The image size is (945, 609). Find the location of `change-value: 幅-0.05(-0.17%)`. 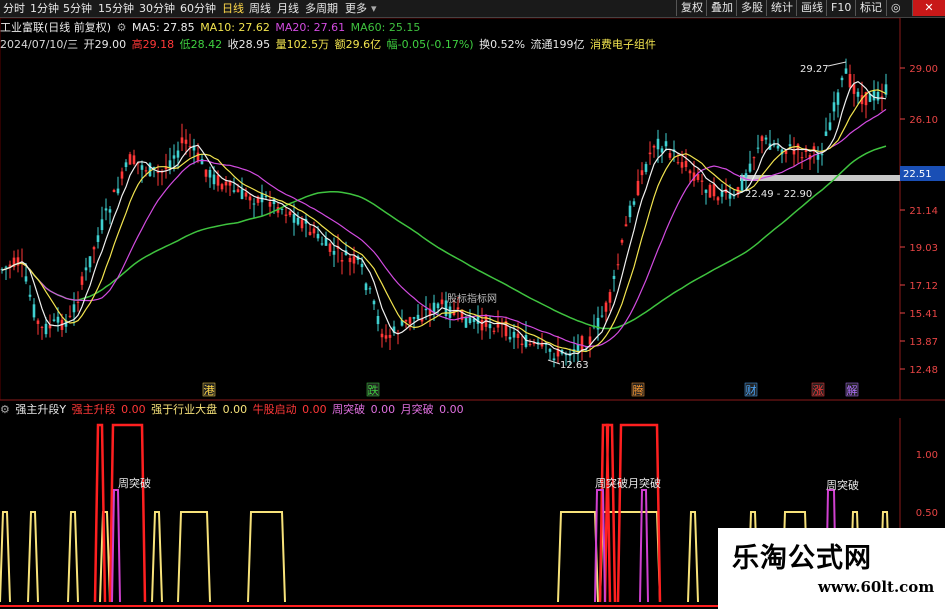

change-value: 幅-0.05(-0.17%) is located at coordinates (430, 44).